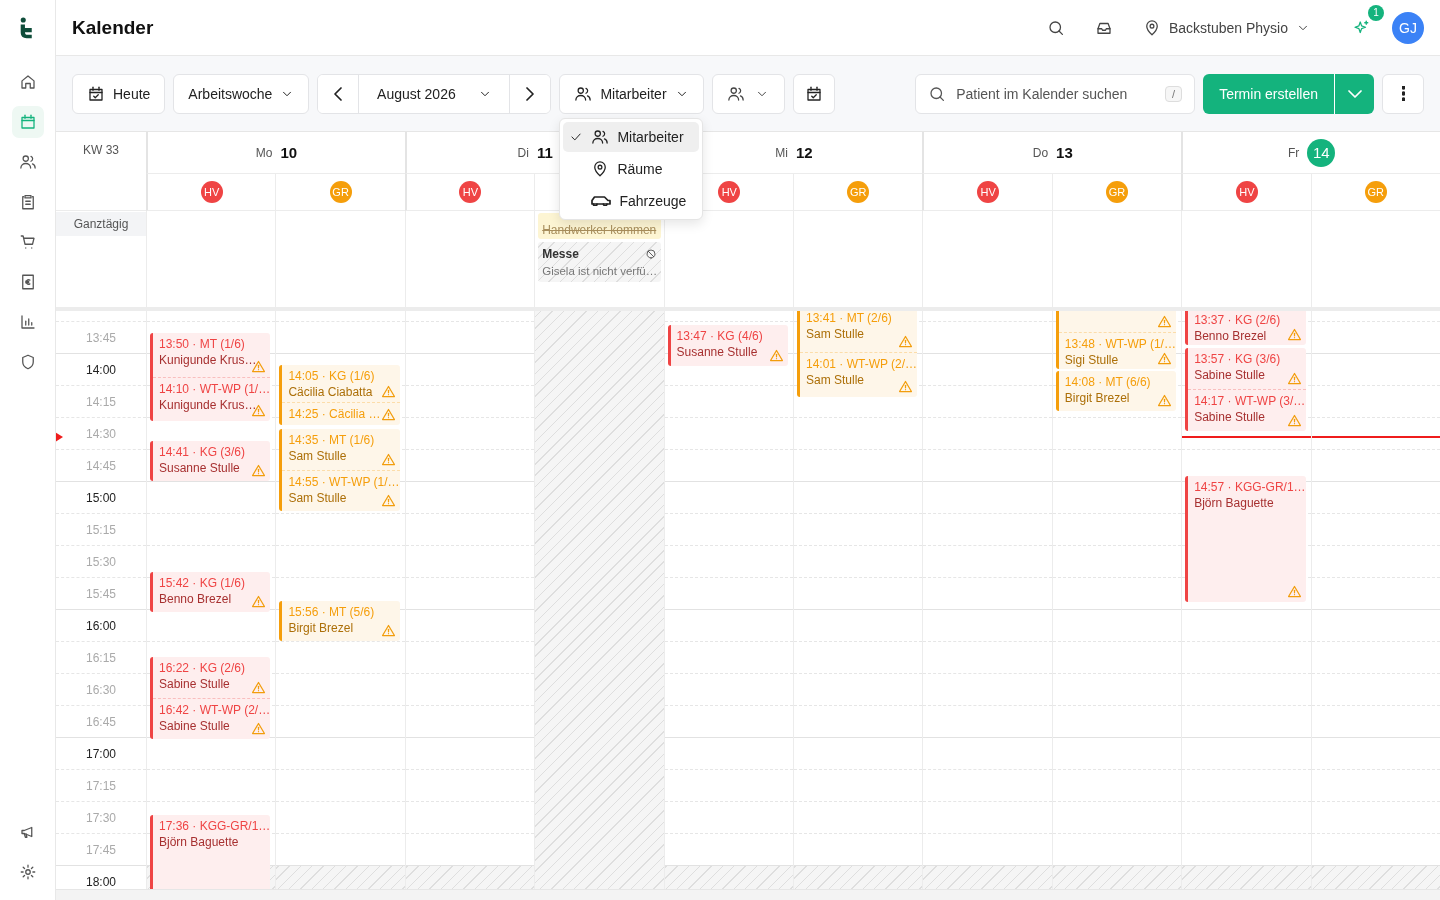 This screenshot has width=1440, height=900. I want to click on people-filter-button, so click(748, 93).